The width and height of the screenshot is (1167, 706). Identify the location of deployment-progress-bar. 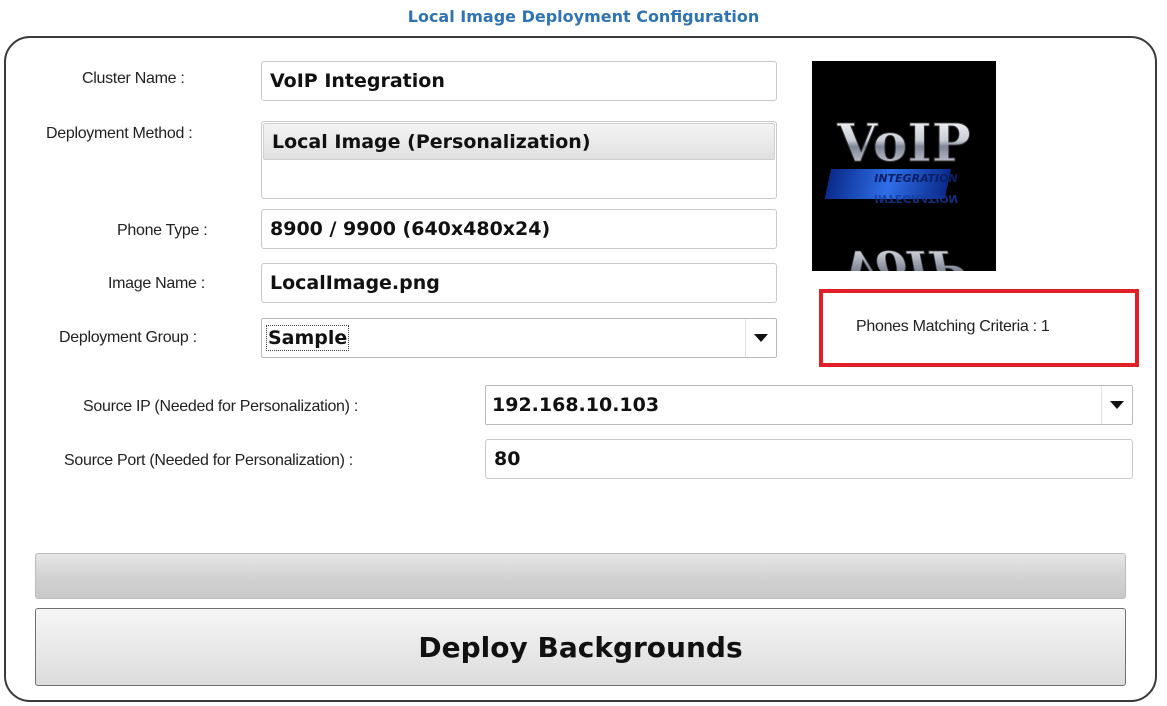
(580, 576).